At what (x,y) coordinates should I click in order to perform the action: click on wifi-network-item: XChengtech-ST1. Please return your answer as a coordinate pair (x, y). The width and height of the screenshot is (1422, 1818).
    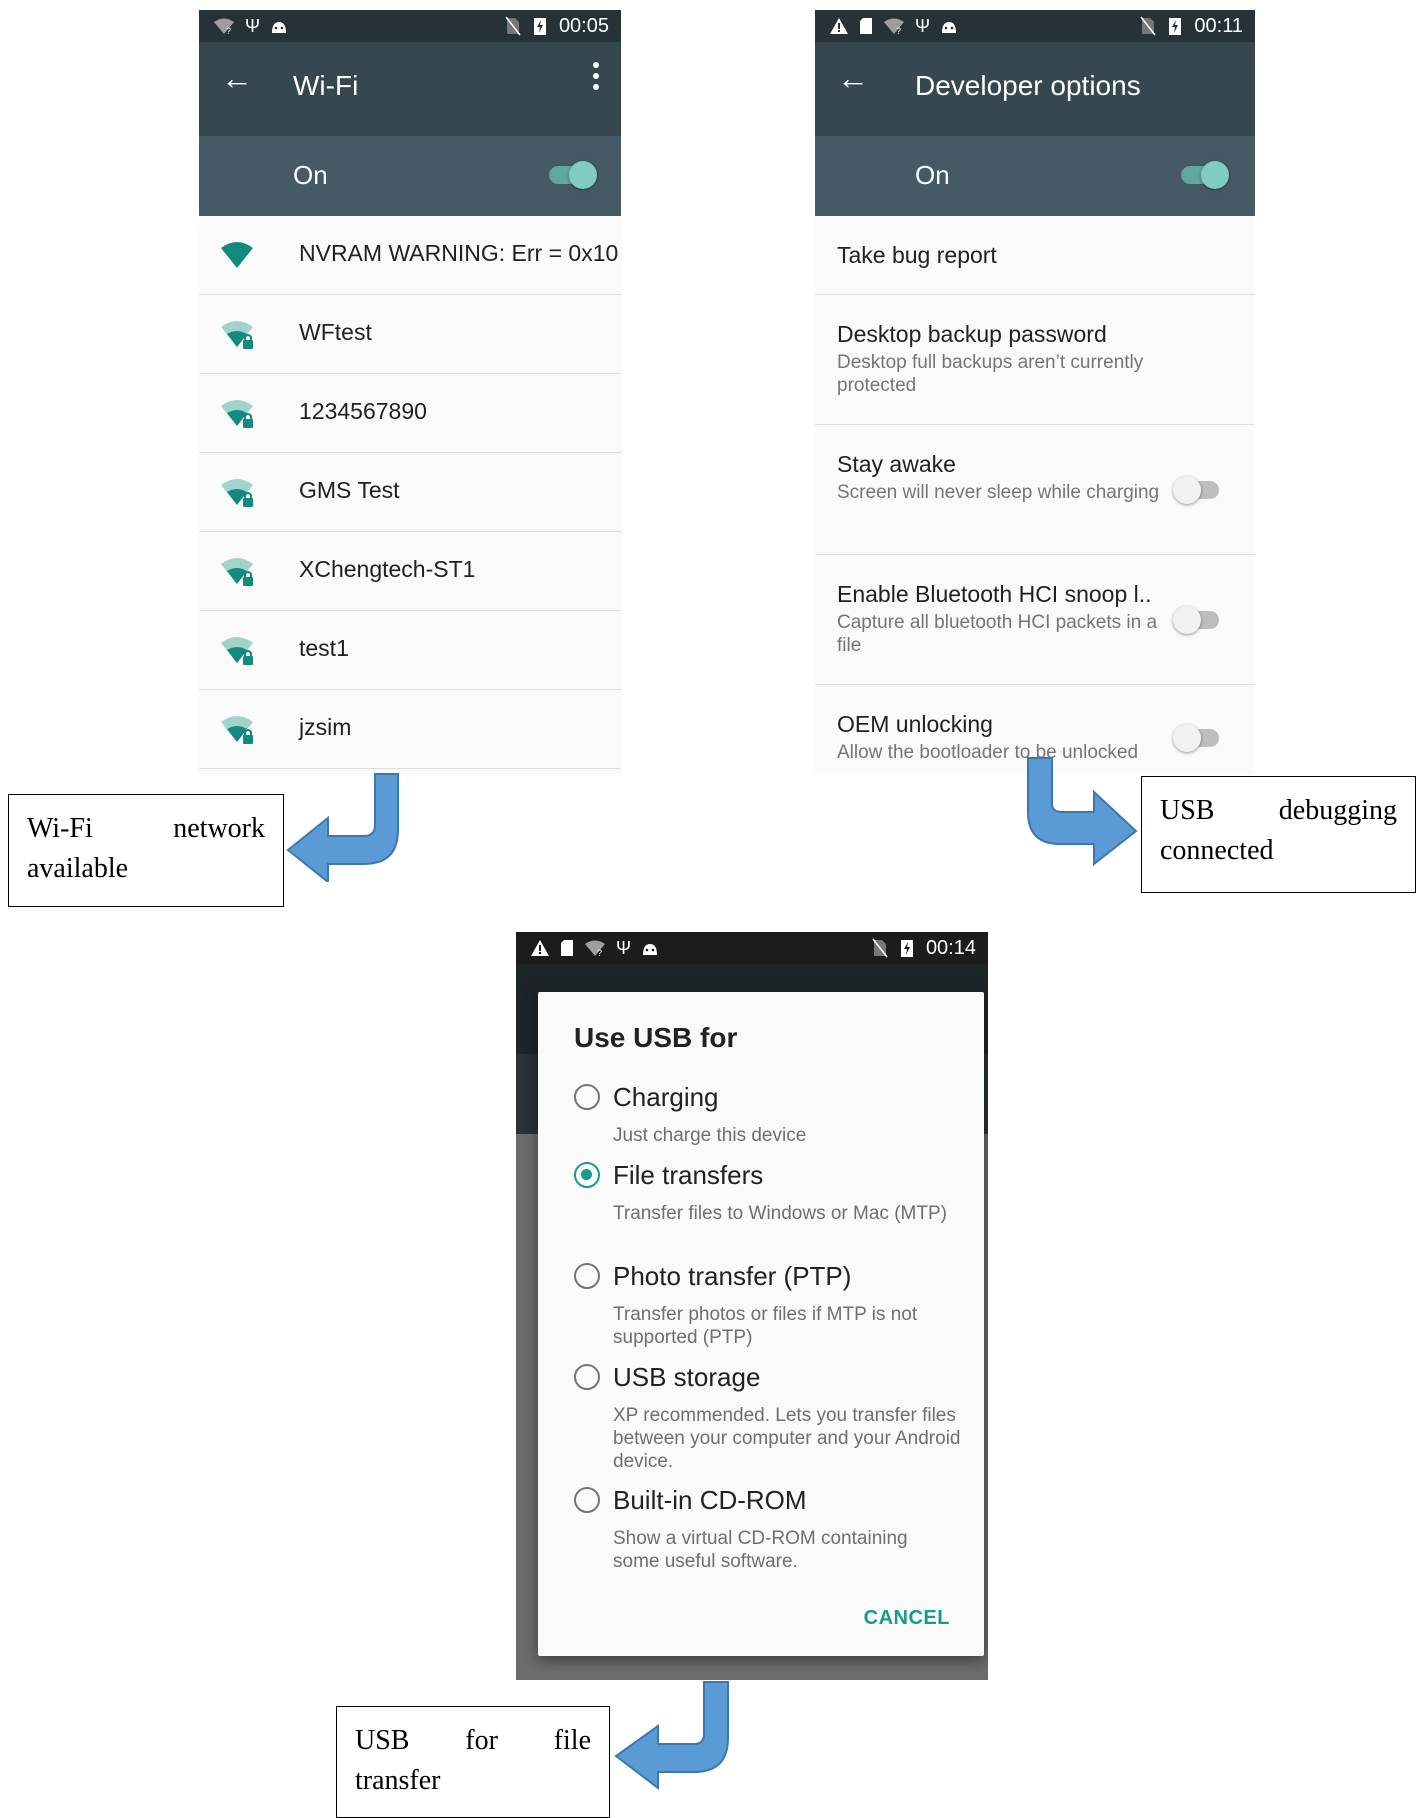
    Looking at the image, I should click on (410, 571).